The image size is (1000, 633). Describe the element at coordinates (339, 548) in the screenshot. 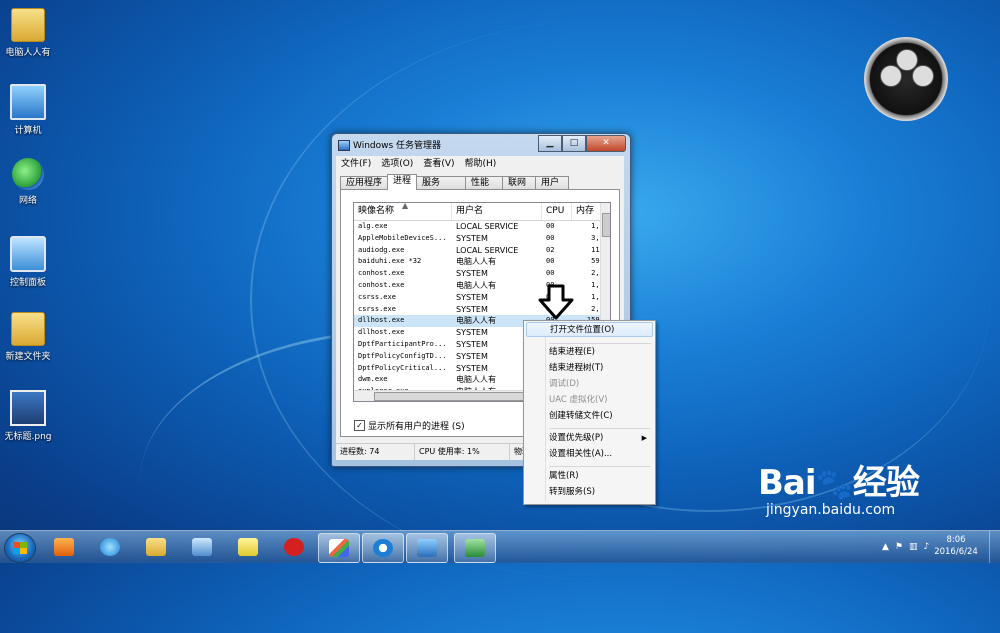

I see `taskbar-paint` at that location.